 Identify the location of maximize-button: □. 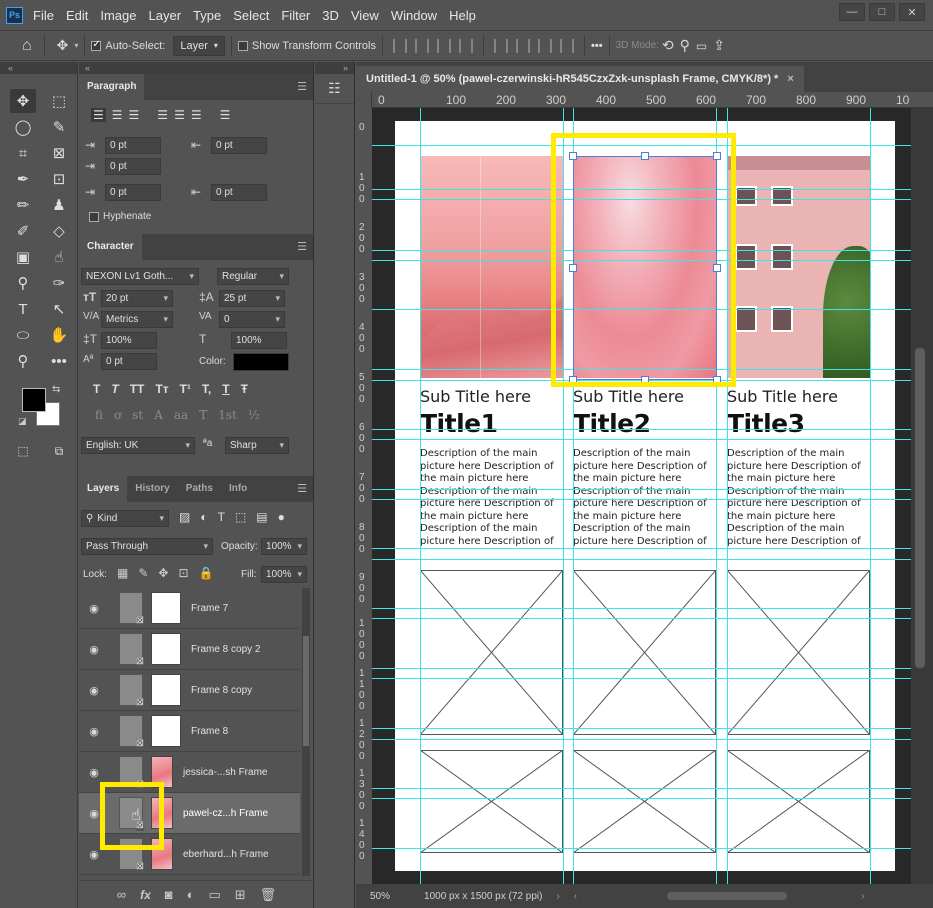
(882, 12).